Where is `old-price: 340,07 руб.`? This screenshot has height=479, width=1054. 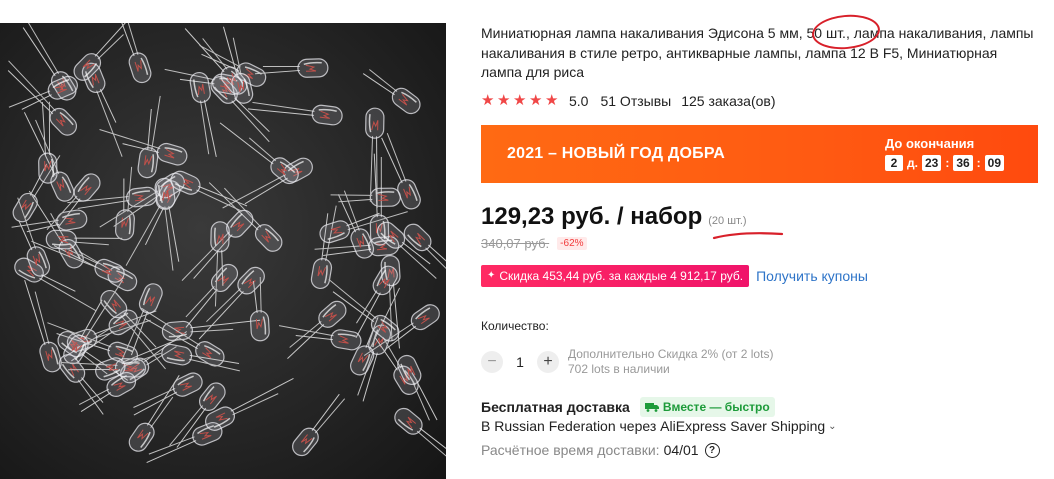
old-price: 340,07 руб. is located at coordinates (515, 243).